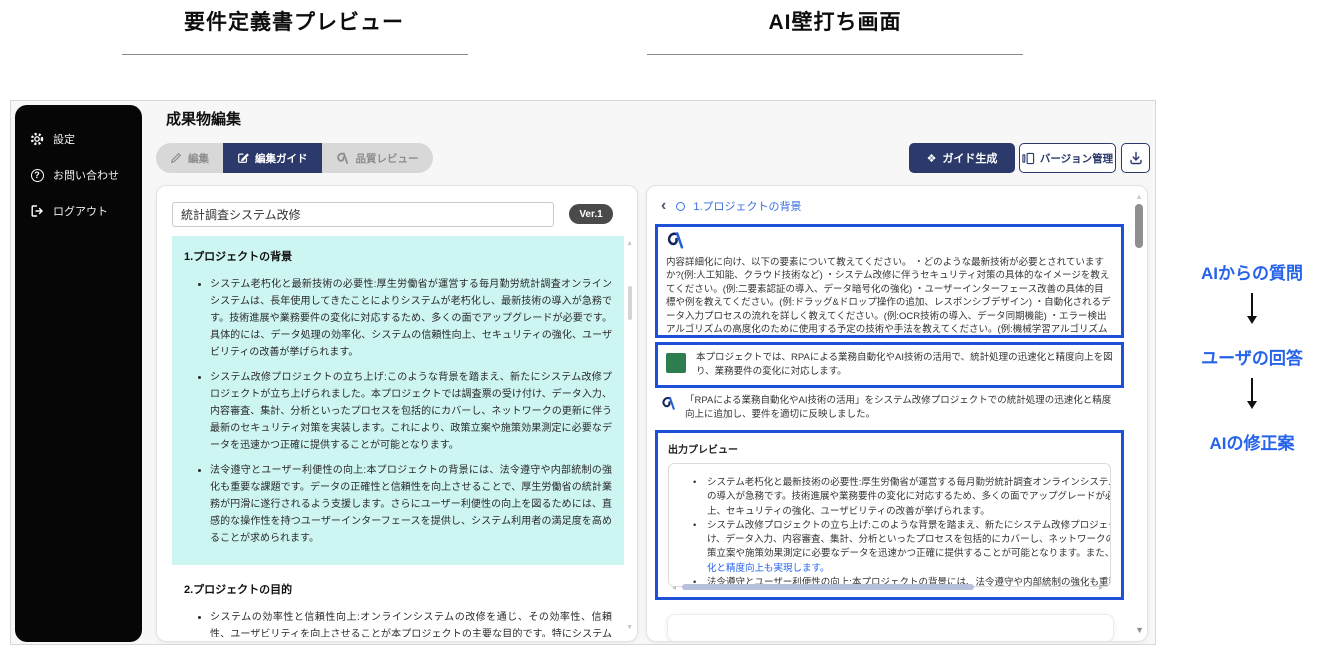  I want to click on left-panel-title: 要件定義書プレビュー, so click(294, 21).